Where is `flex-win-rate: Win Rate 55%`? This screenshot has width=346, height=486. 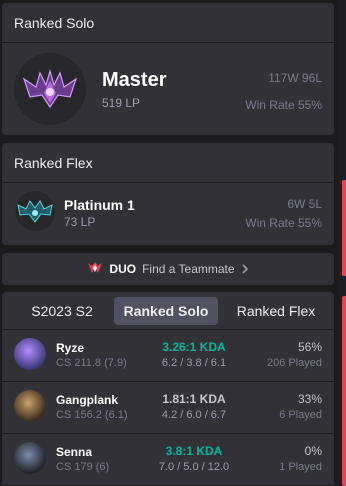
flex-win-rate: Win Rate 55% is located at coordinates (283, 223).